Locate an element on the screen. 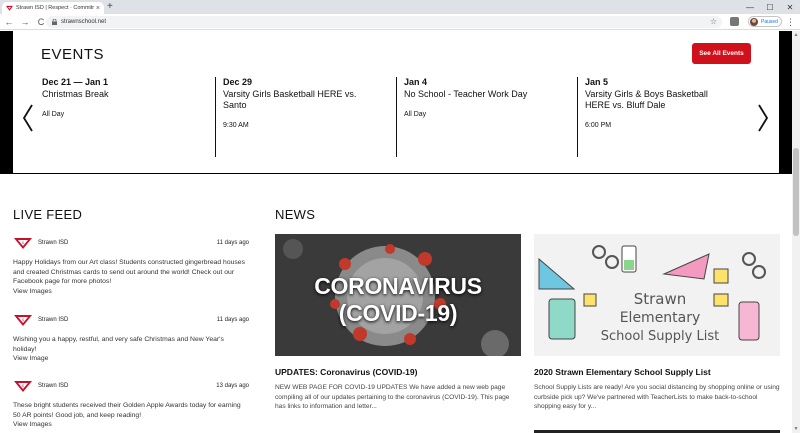  tab-title: Strawn ISD | Respect · Commitm is located at coordinates (55, 8).